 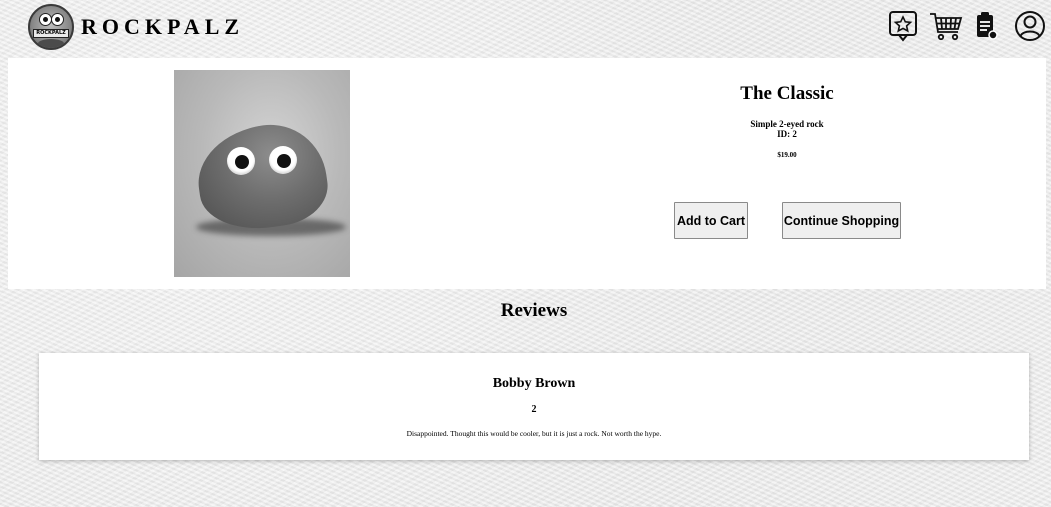 What do you see at coordinates (534, 383) in the screenshot?
I see `review-author: Bobby Brown` at bounding box center [534, 383].